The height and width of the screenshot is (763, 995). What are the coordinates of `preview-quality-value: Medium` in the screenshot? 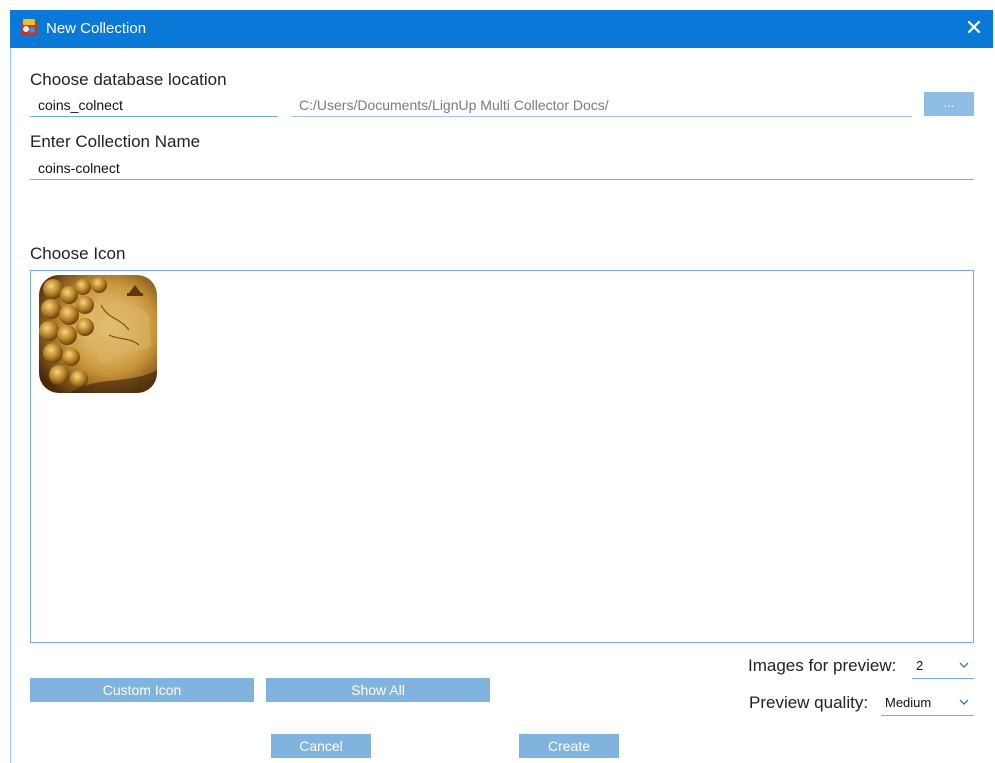 It's located at (908, 702).